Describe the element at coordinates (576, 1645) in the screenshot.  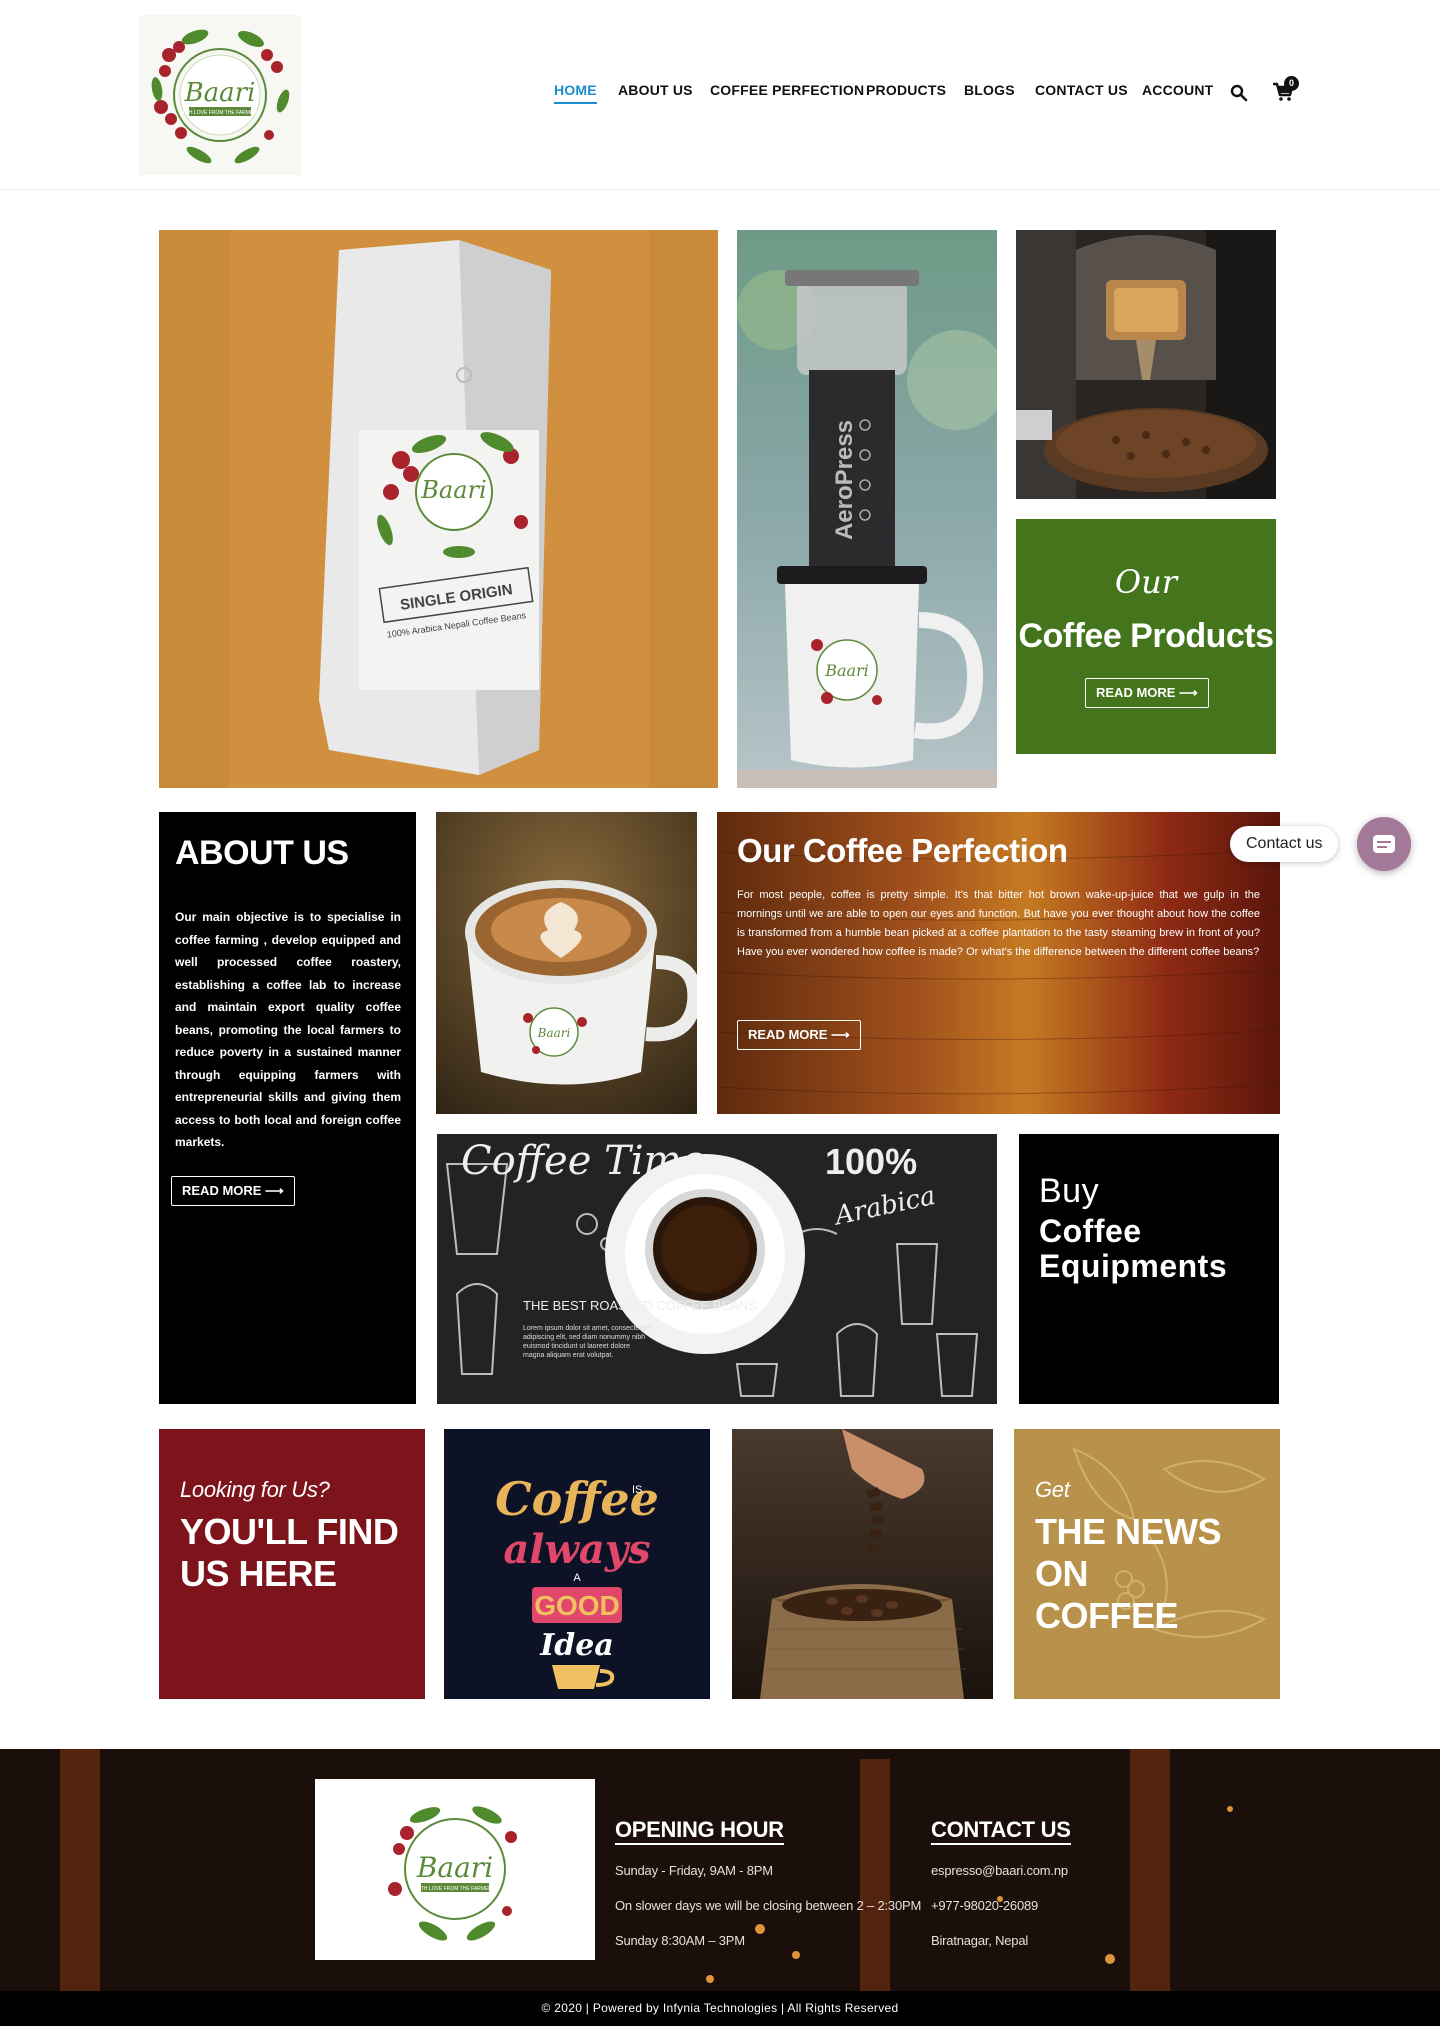
I see `svg-text: Idea` at that location.